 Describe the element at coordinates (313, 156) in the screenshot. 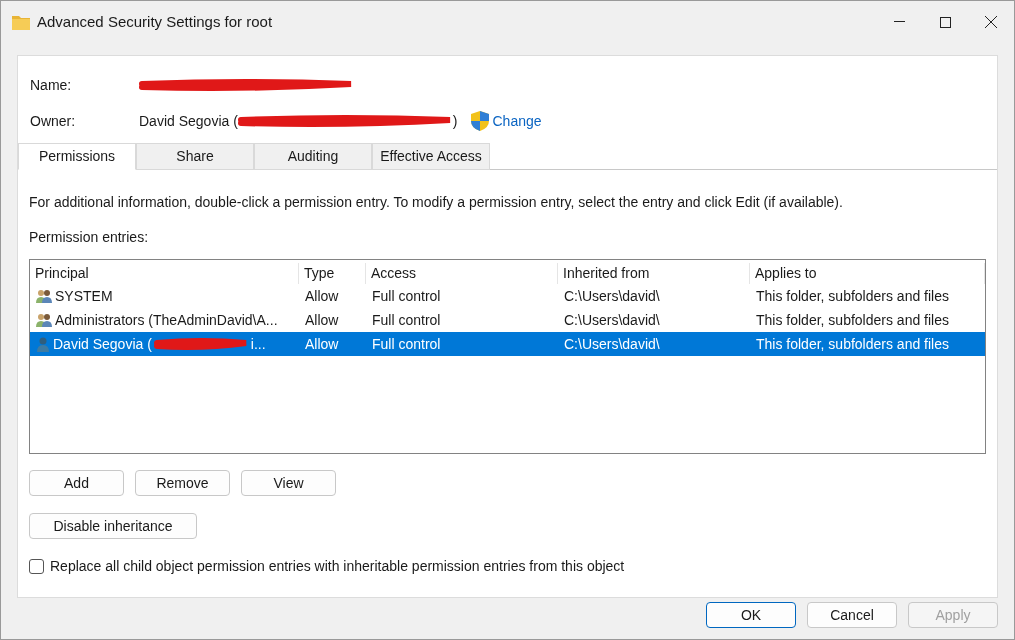

I see `tab: Auditing` at that location.